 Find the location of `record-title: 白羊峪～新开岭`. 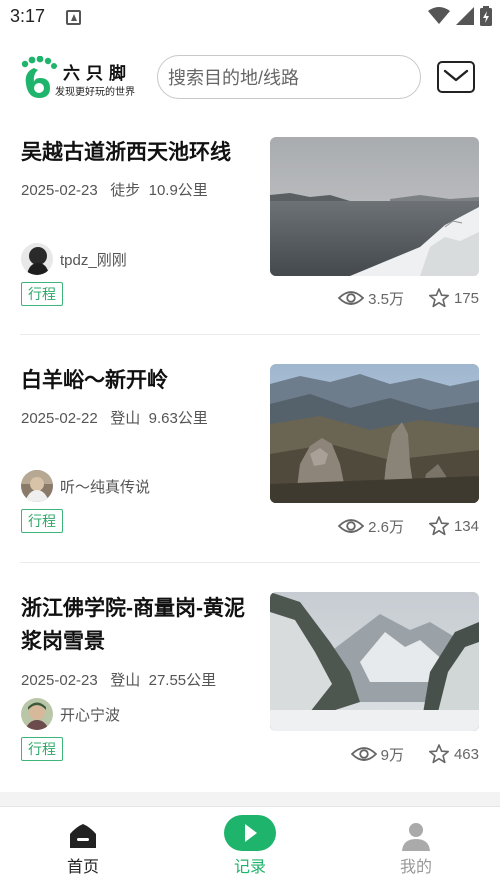

record-title: 白羊峪～新开岭 is located at coordinates (94, 380).